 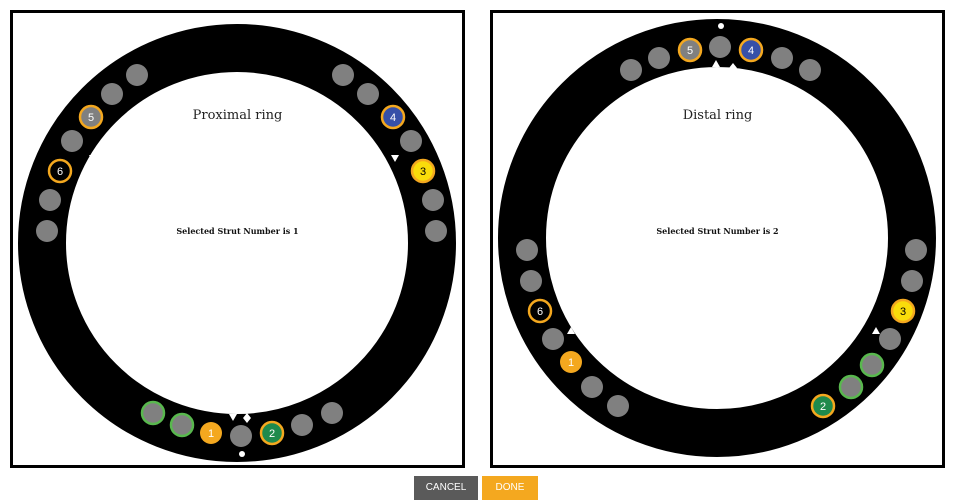 What do you see at coordinates (510, 488) in the screenshot?
I see `done-button: DONE` at bounding box center [510, 488].